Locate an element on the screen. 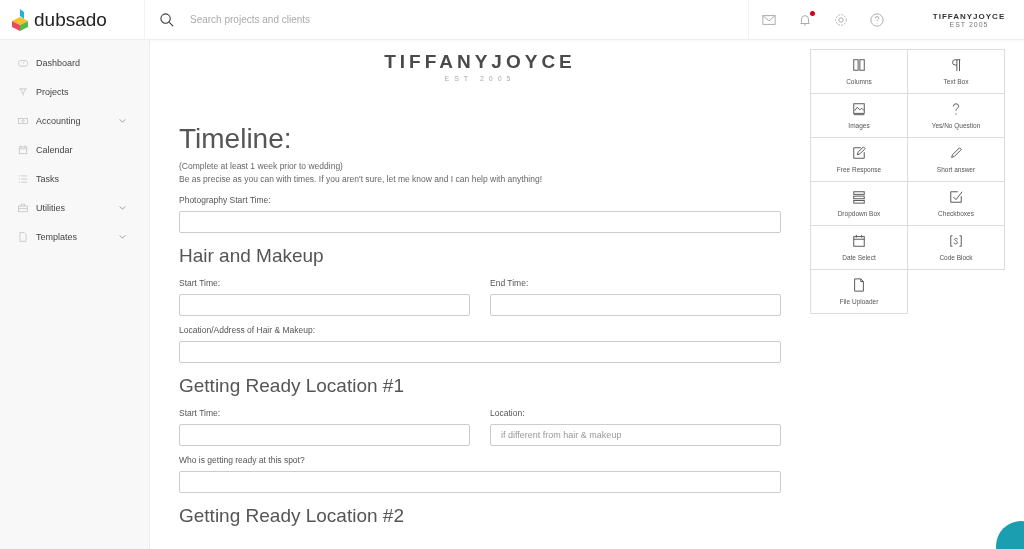  columns-icon is located at coordinates (859, 65).